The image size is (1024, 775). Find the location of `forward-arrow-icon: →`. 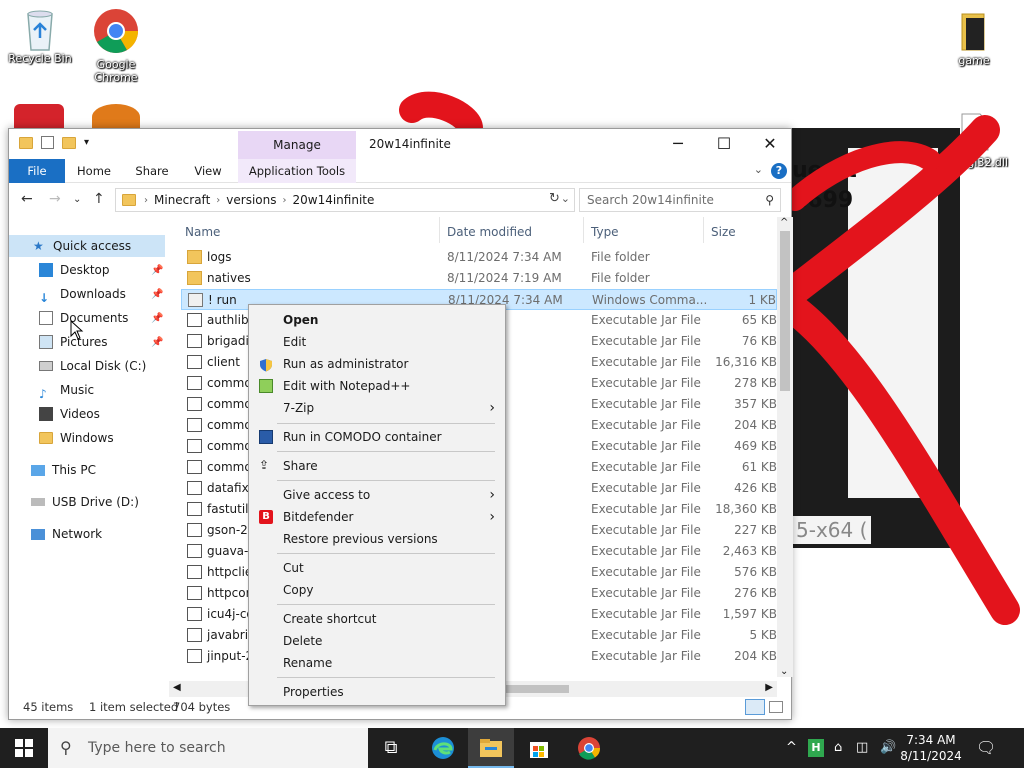

forward-arrow-icon: → is located at coordinates (55, 199).